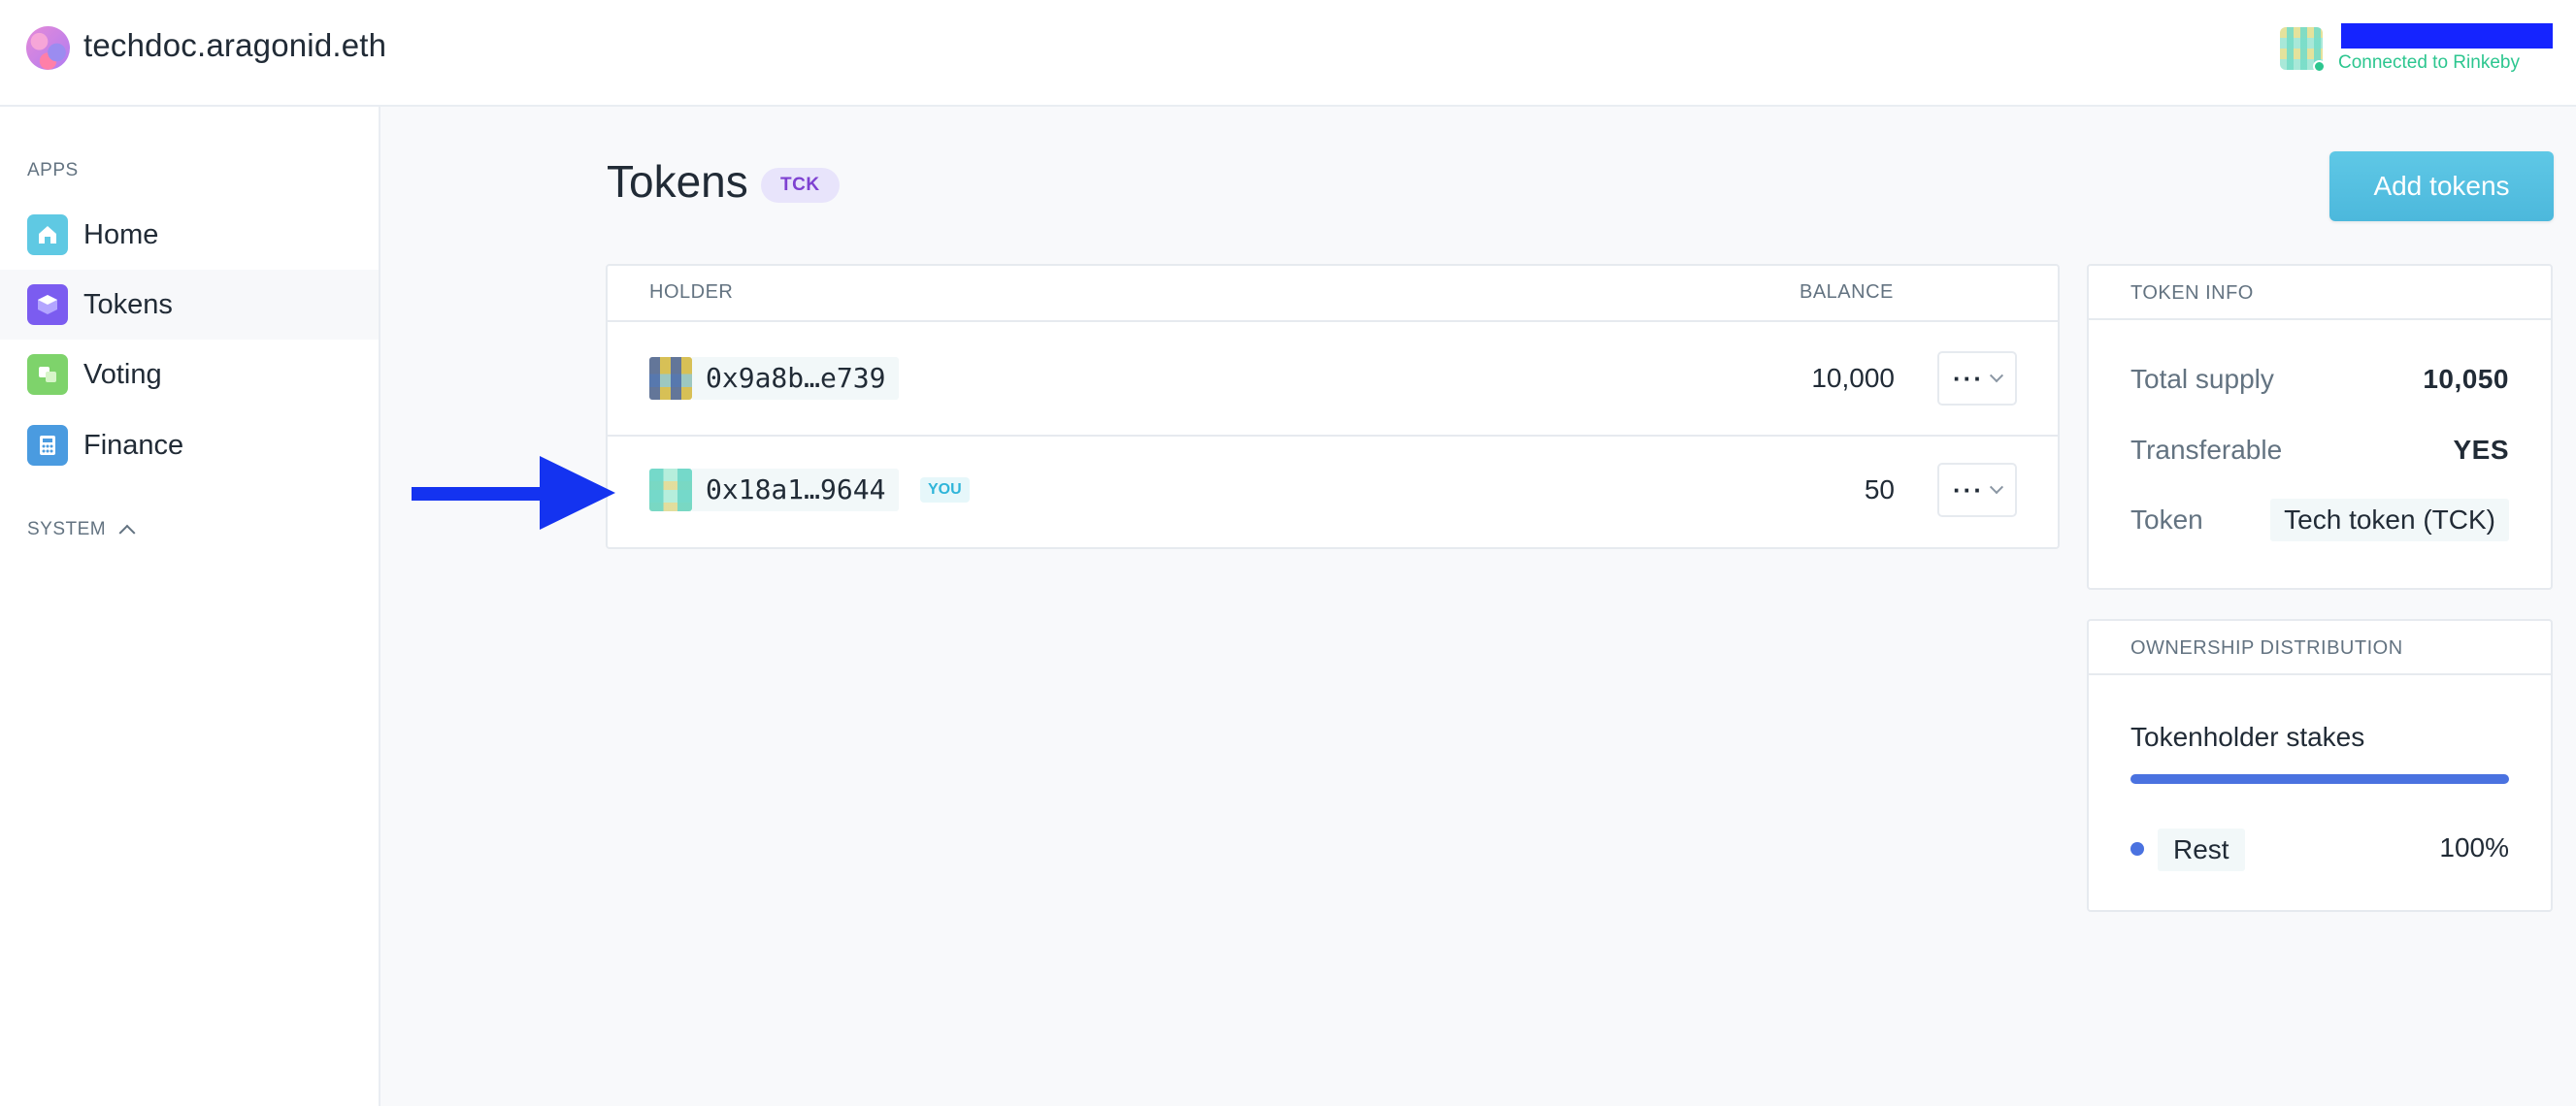 The height and width of the screenshot is (1106, 2576). What do you see at coordinates (796, 490) in the screenshot?
I see `holder-address: 0x18a1…9644` at bounding box center [796, 490].